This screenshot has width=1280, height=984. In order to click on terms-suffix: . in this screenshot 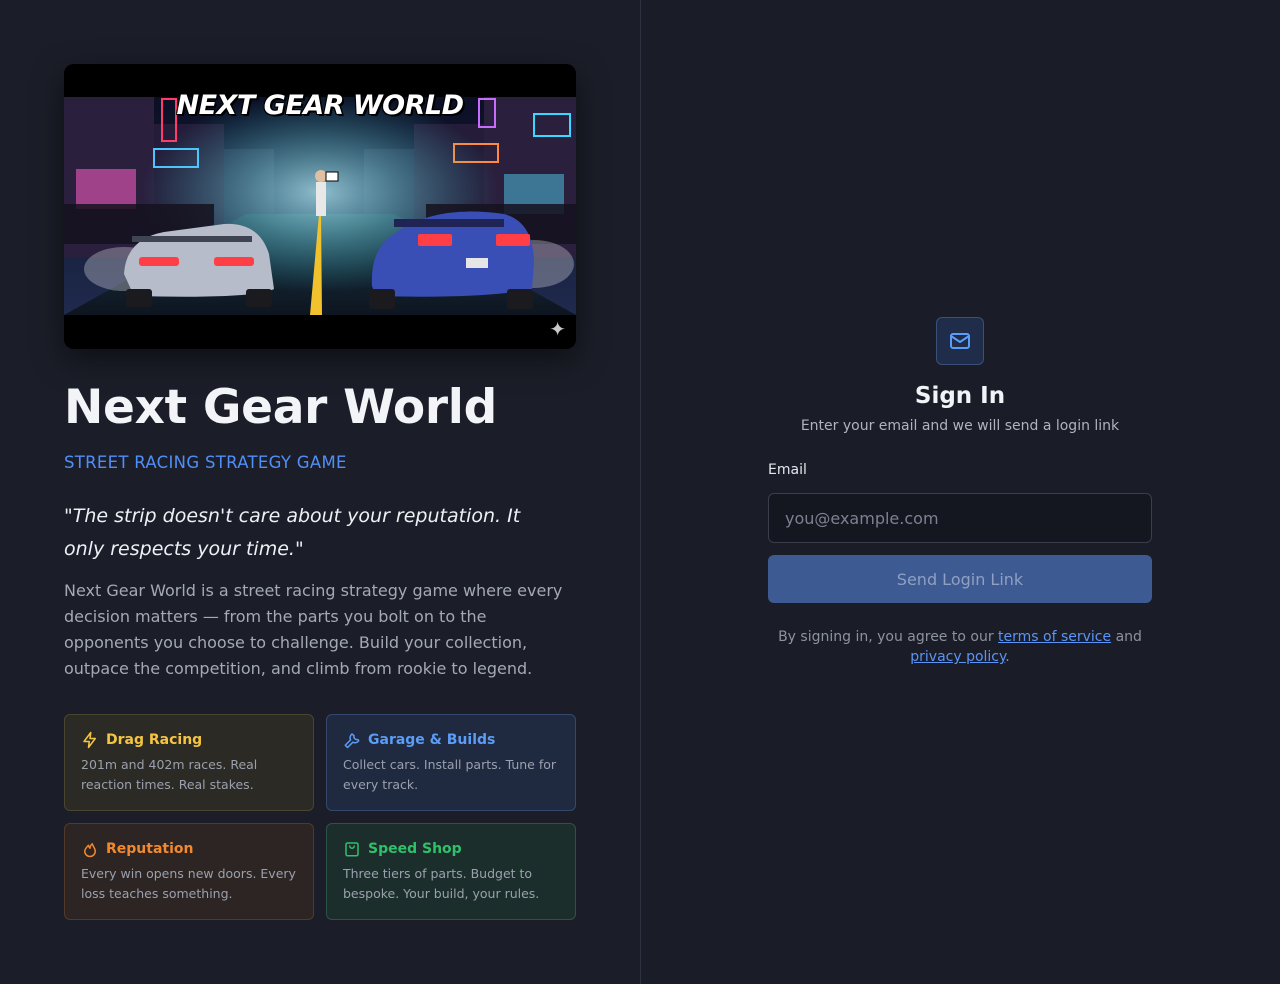, I will do `click(1007, 657)`.